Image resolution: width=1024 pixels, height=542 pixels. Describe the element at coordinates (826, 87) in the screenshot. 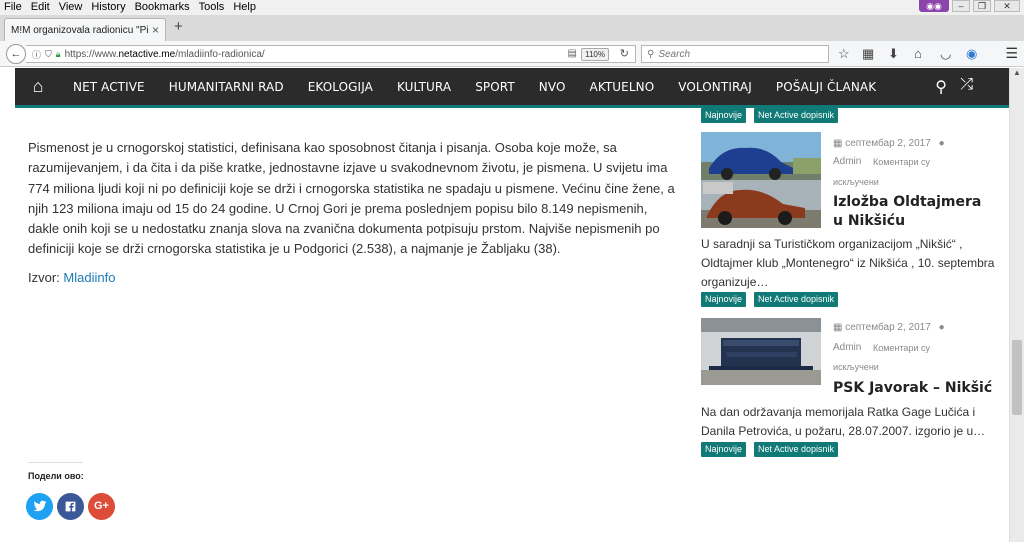

I see `nav-posalji-clanak: POŠALJI ČLANAK` at that location.